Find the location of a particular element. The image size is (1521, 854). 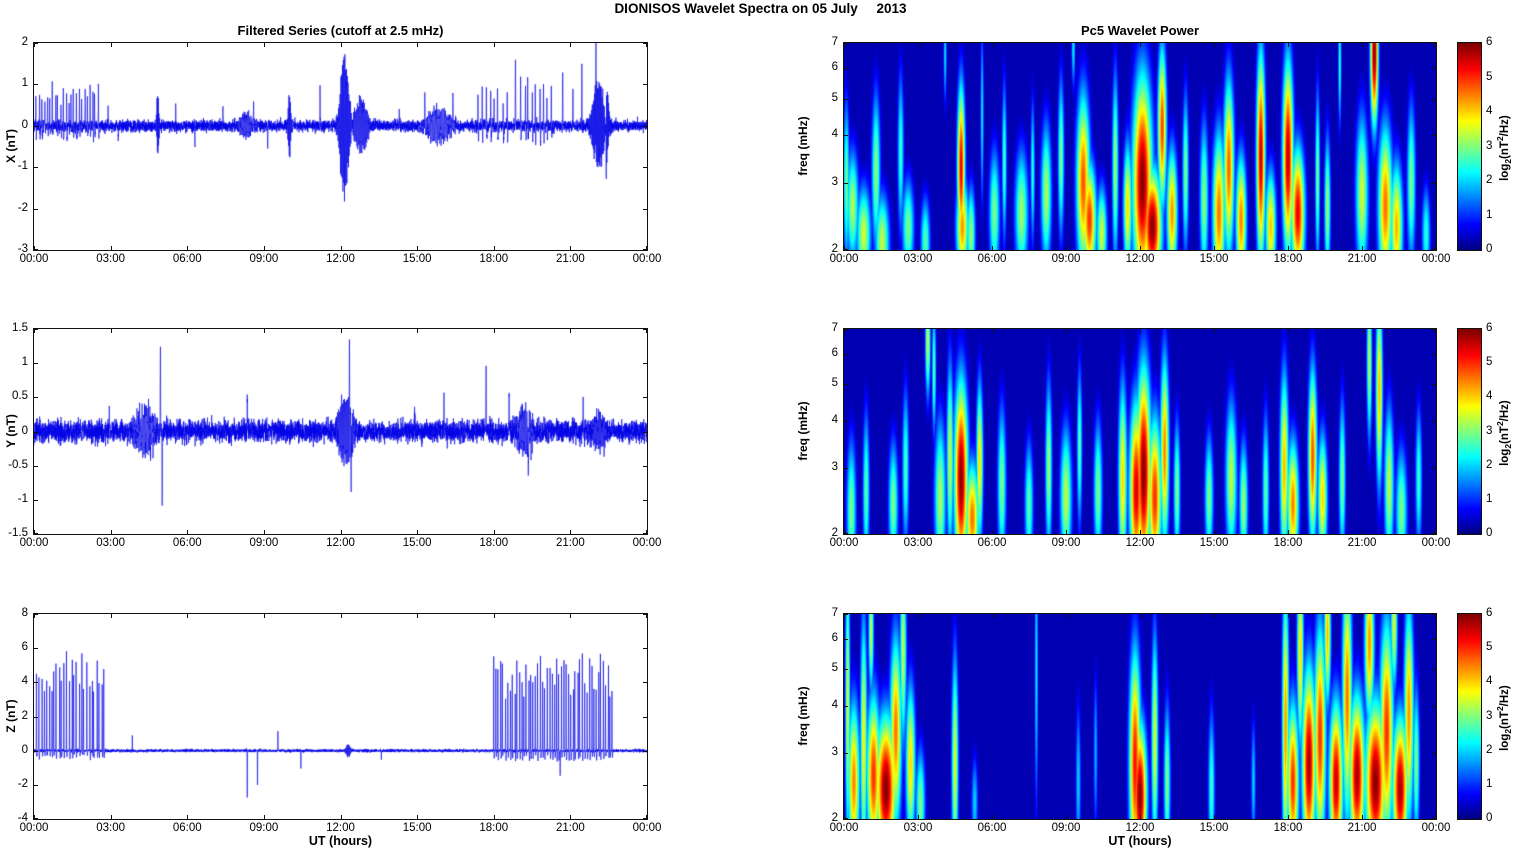

y-tick-label: 0 is located at coordinates (24, 430).